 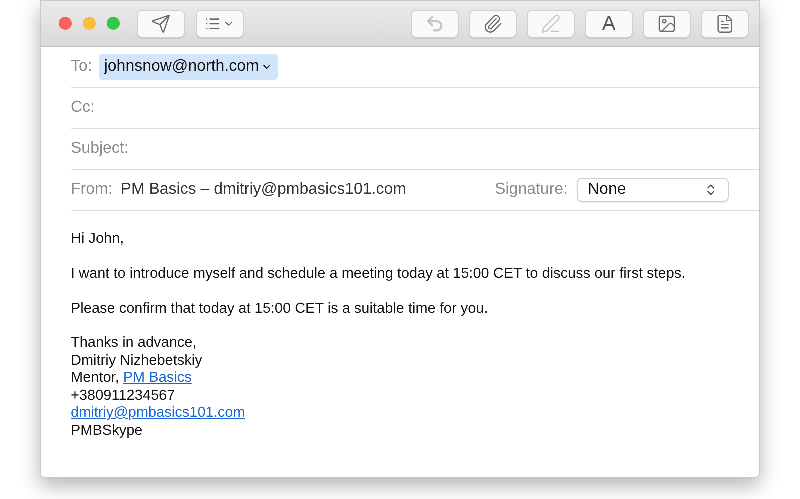 I want to click on signature-label: Signature:, so click(x=531, y=190).